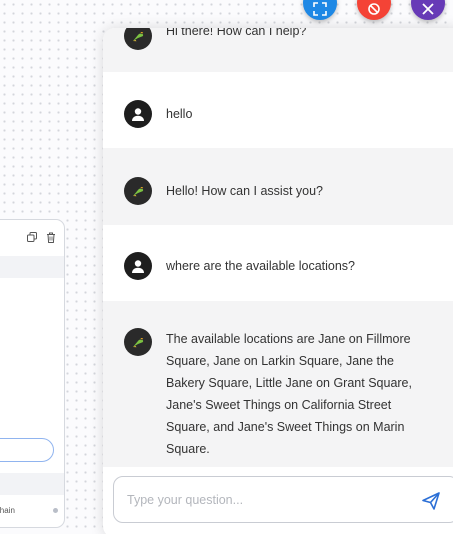 The width and height of the screenshot is (453, 534). Describe the element at coordinates (41, 237) in the screenshot. I see `node-header-actions` at that location.